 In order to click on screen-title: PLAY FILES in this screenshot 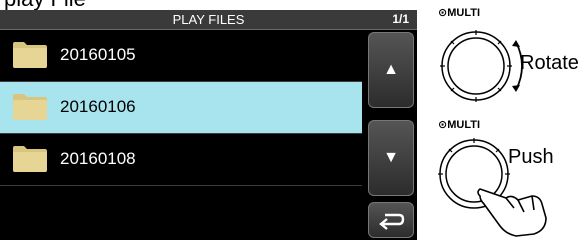, I will do `click(208, 19)`.